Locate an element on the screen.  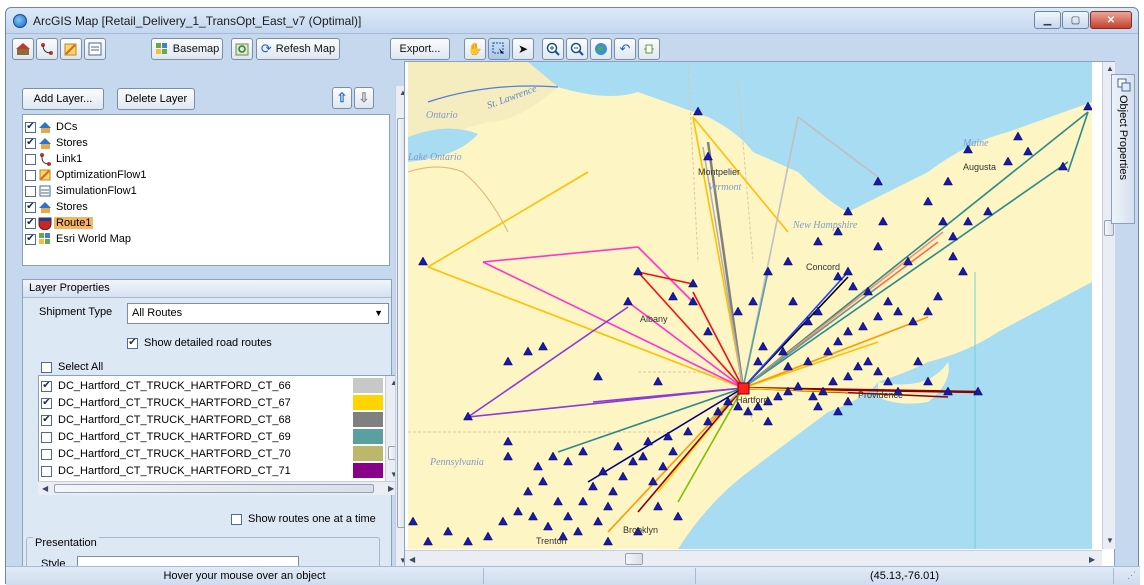
zoom-in-button is located at coordinates (553, 49).